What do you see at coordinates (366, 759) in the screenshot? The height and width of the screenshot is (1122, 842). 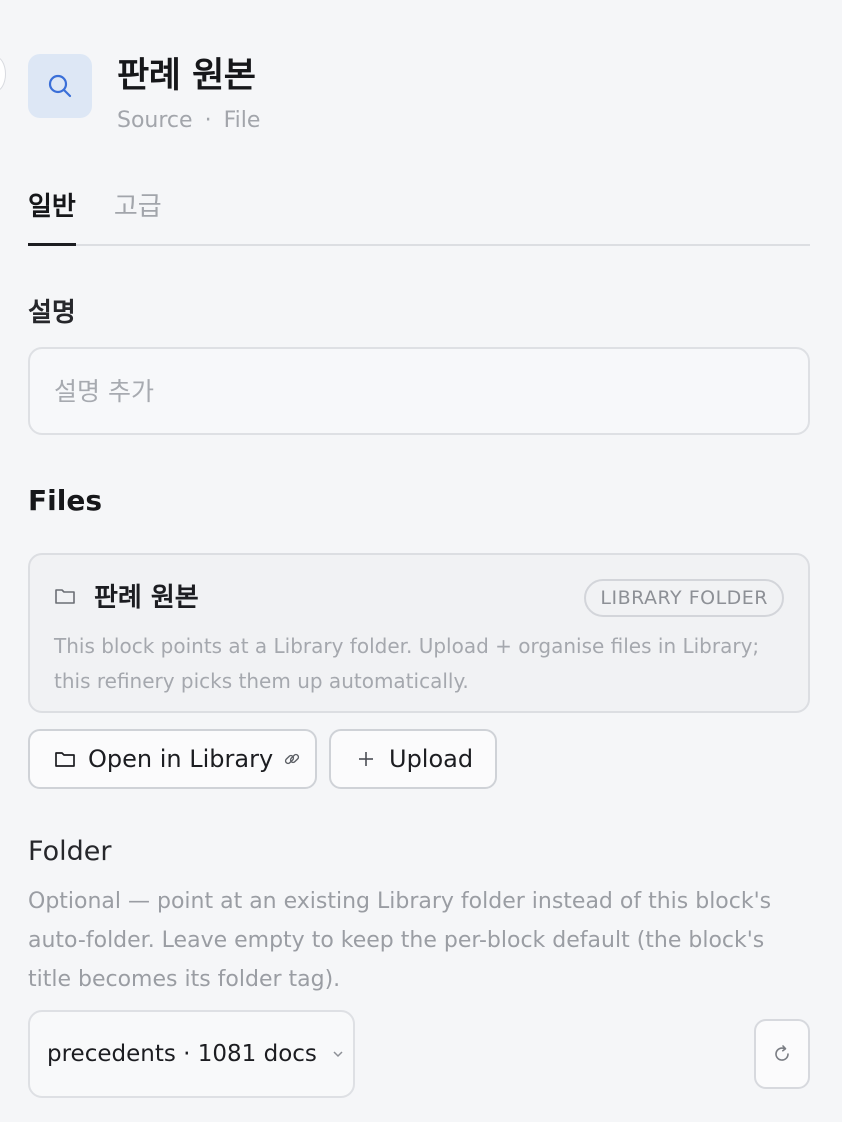 I see `plus-icon` at bounding box center [366, 759].